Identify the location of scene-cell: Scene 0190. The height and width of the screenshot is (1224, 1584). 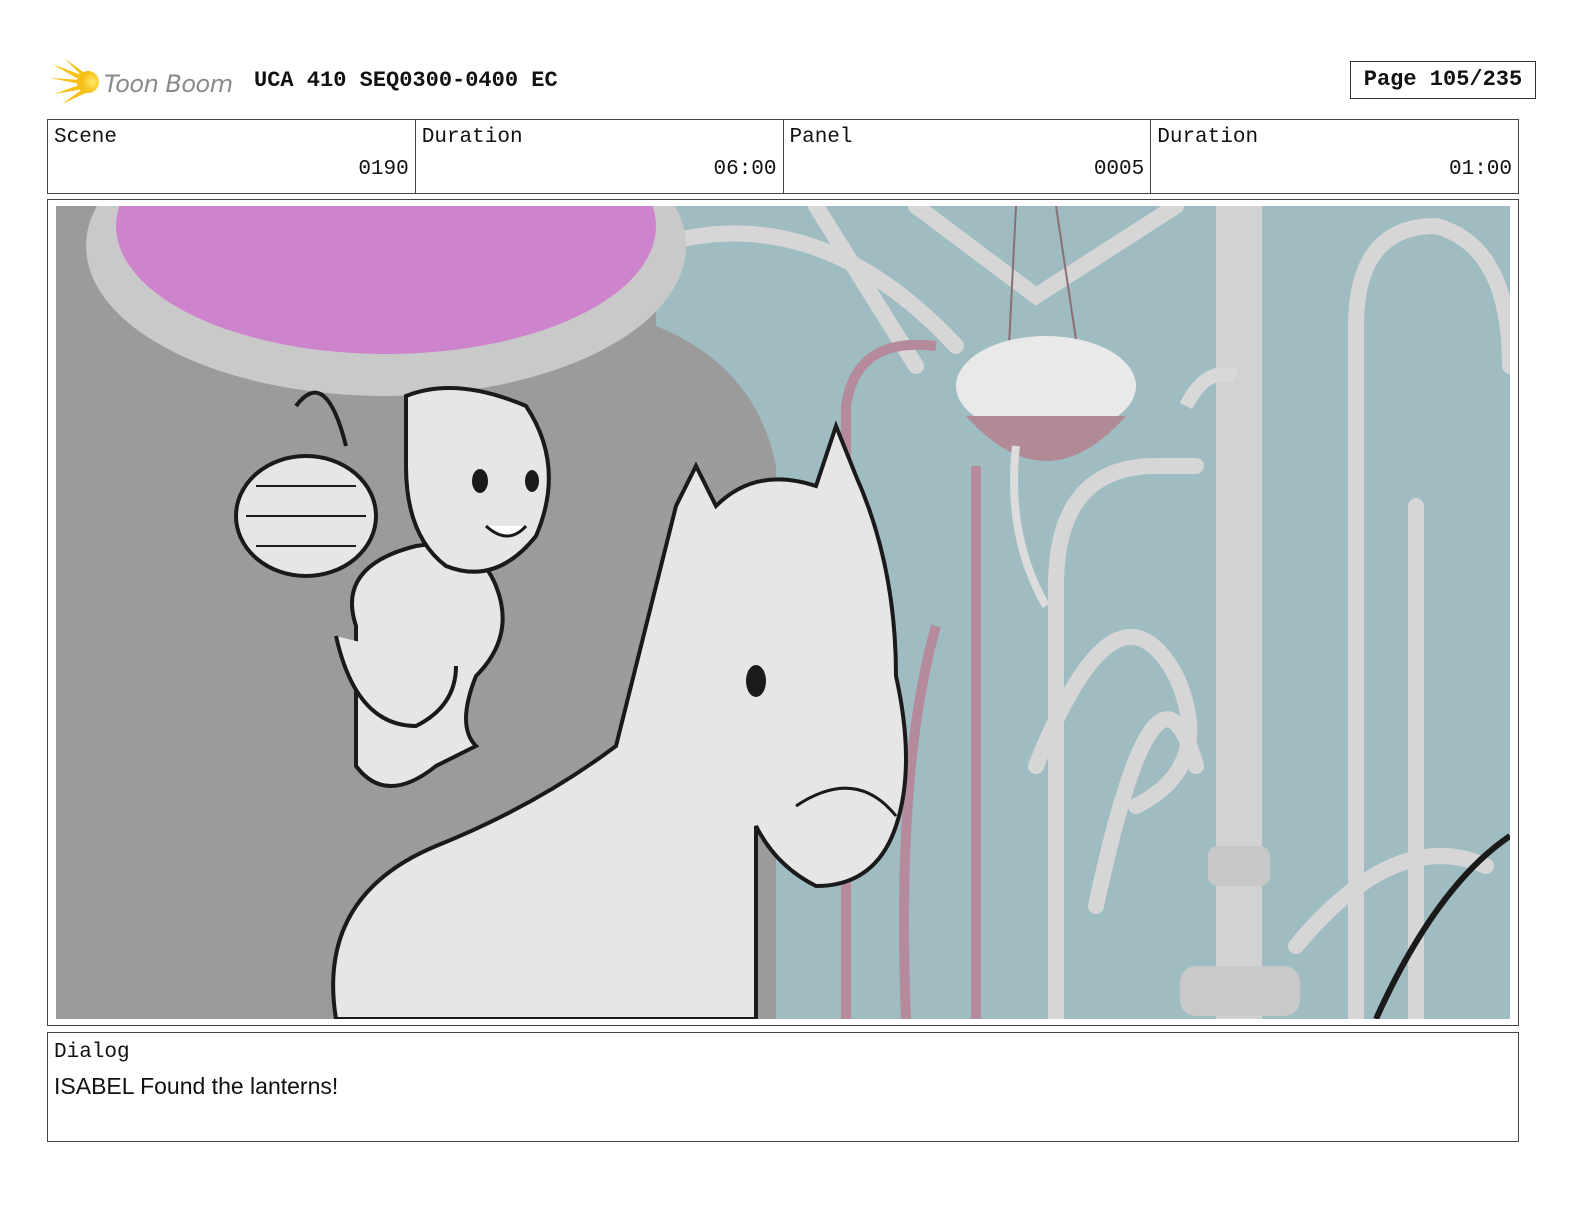
(232, 156).